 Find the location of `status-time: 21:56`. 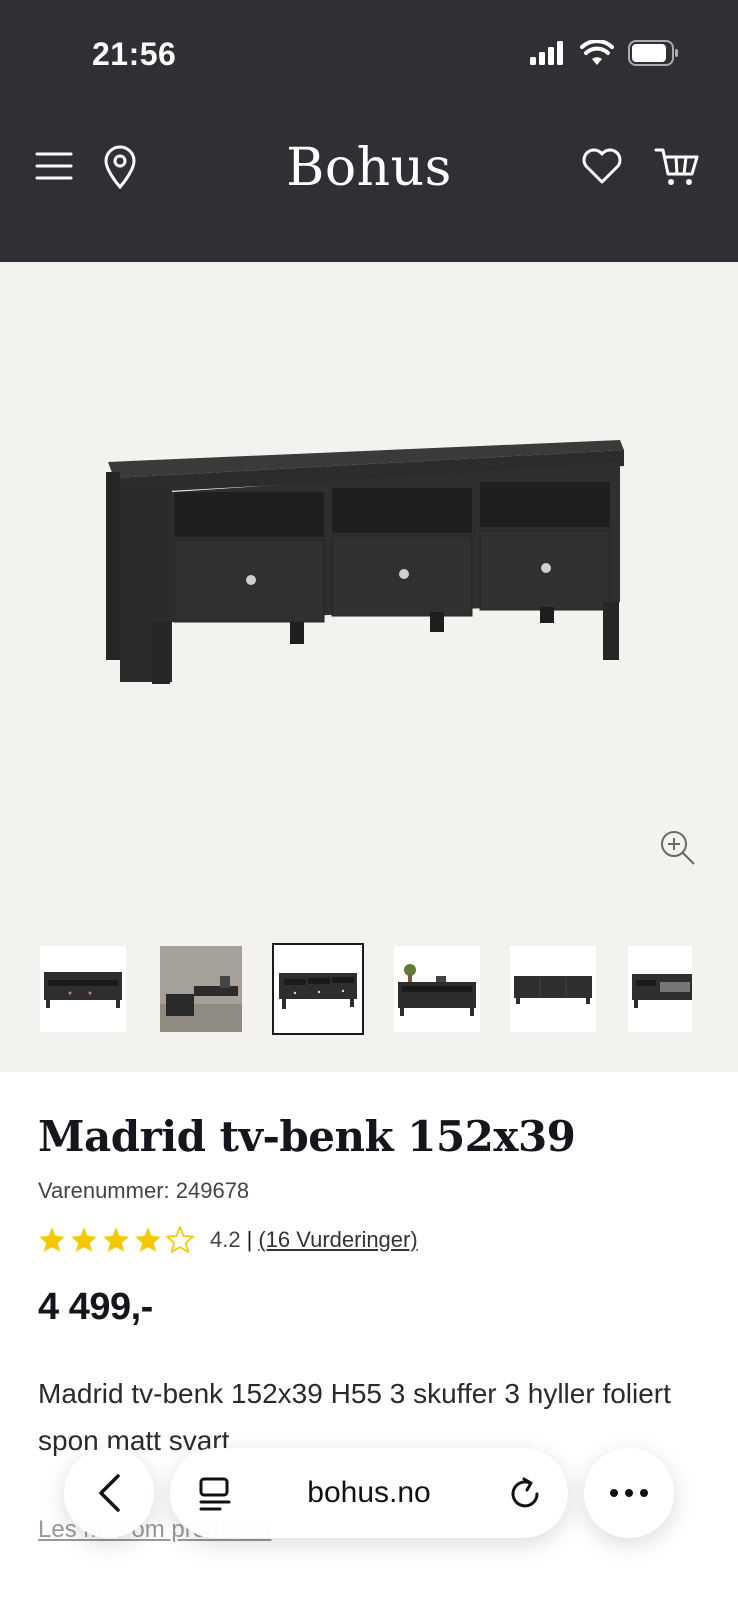

status-time: 21:56 is located at coordinates (134, 54).